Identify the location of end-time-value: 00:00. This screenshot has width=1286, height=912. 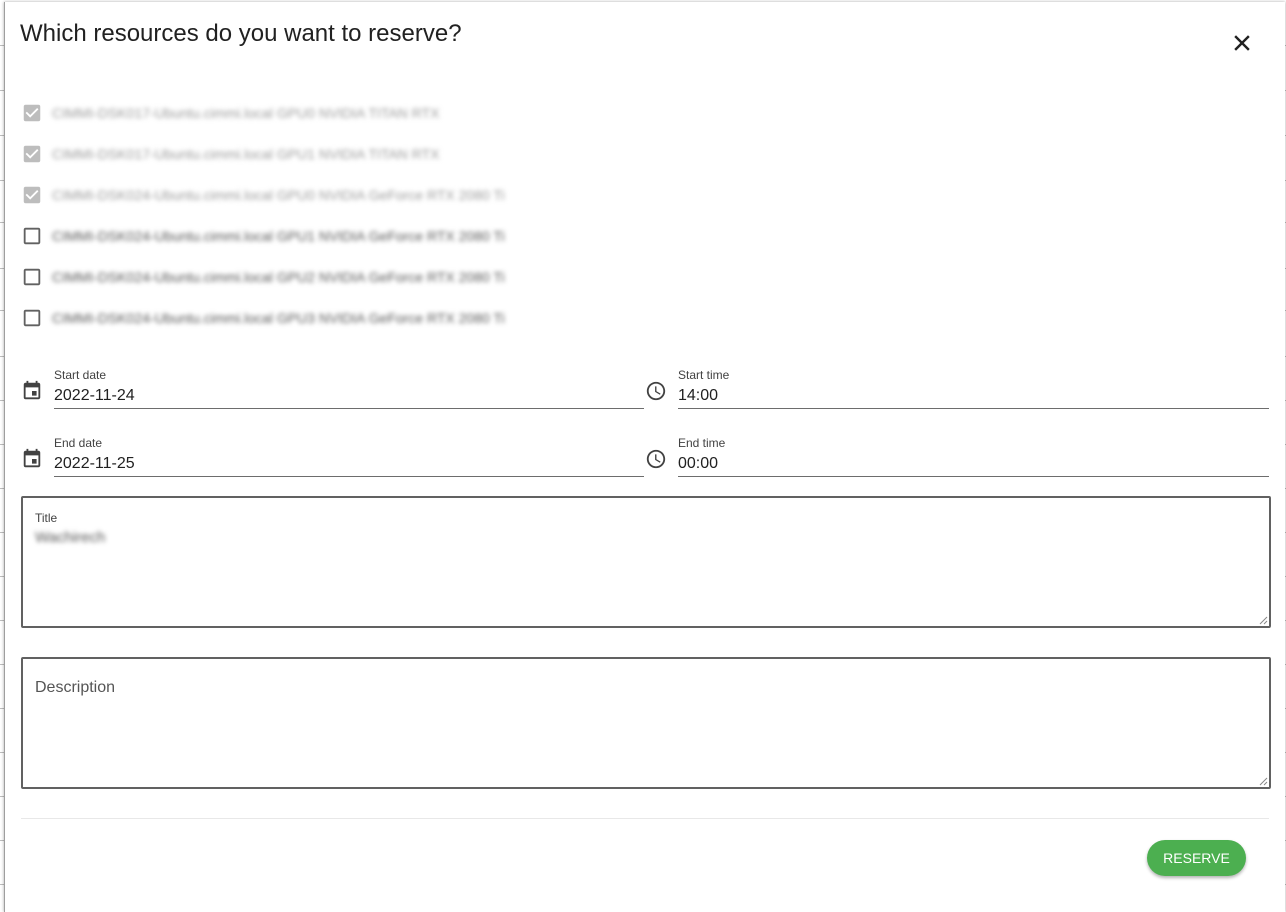
(698, 464).